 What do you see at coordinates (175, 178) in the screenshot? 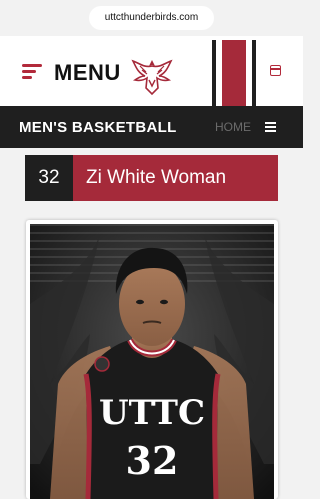
I see `player-name: Zi White Woman` at bounding box center [175, 178].